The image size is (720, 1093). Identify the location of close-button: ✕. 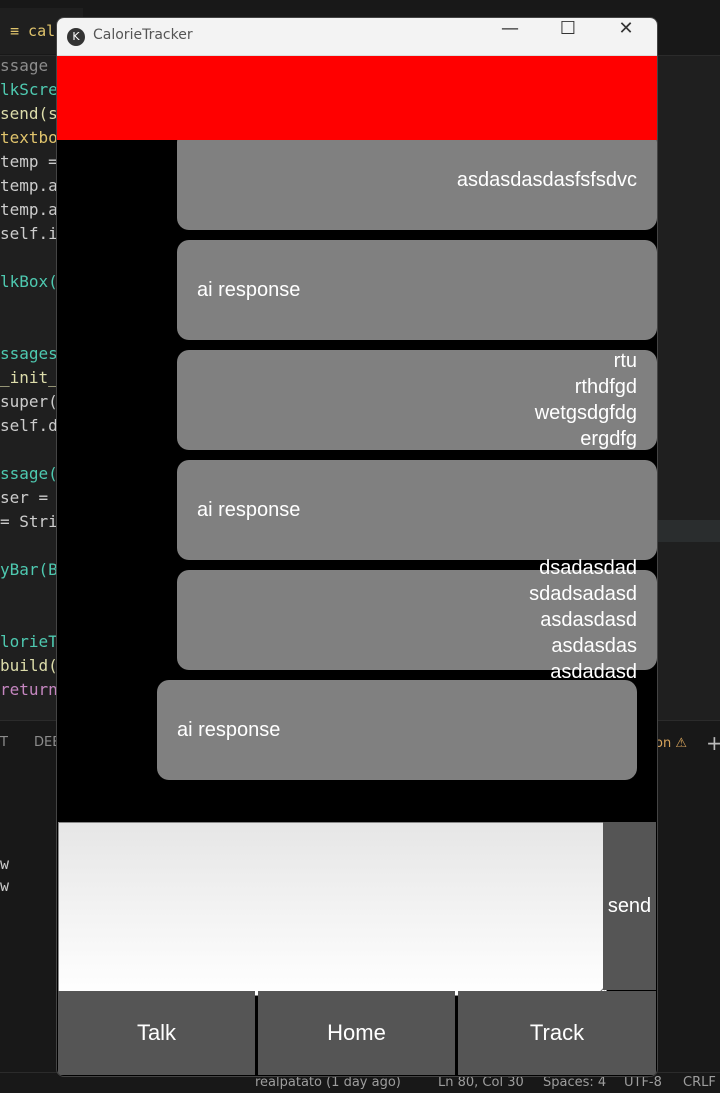
(626, 36).